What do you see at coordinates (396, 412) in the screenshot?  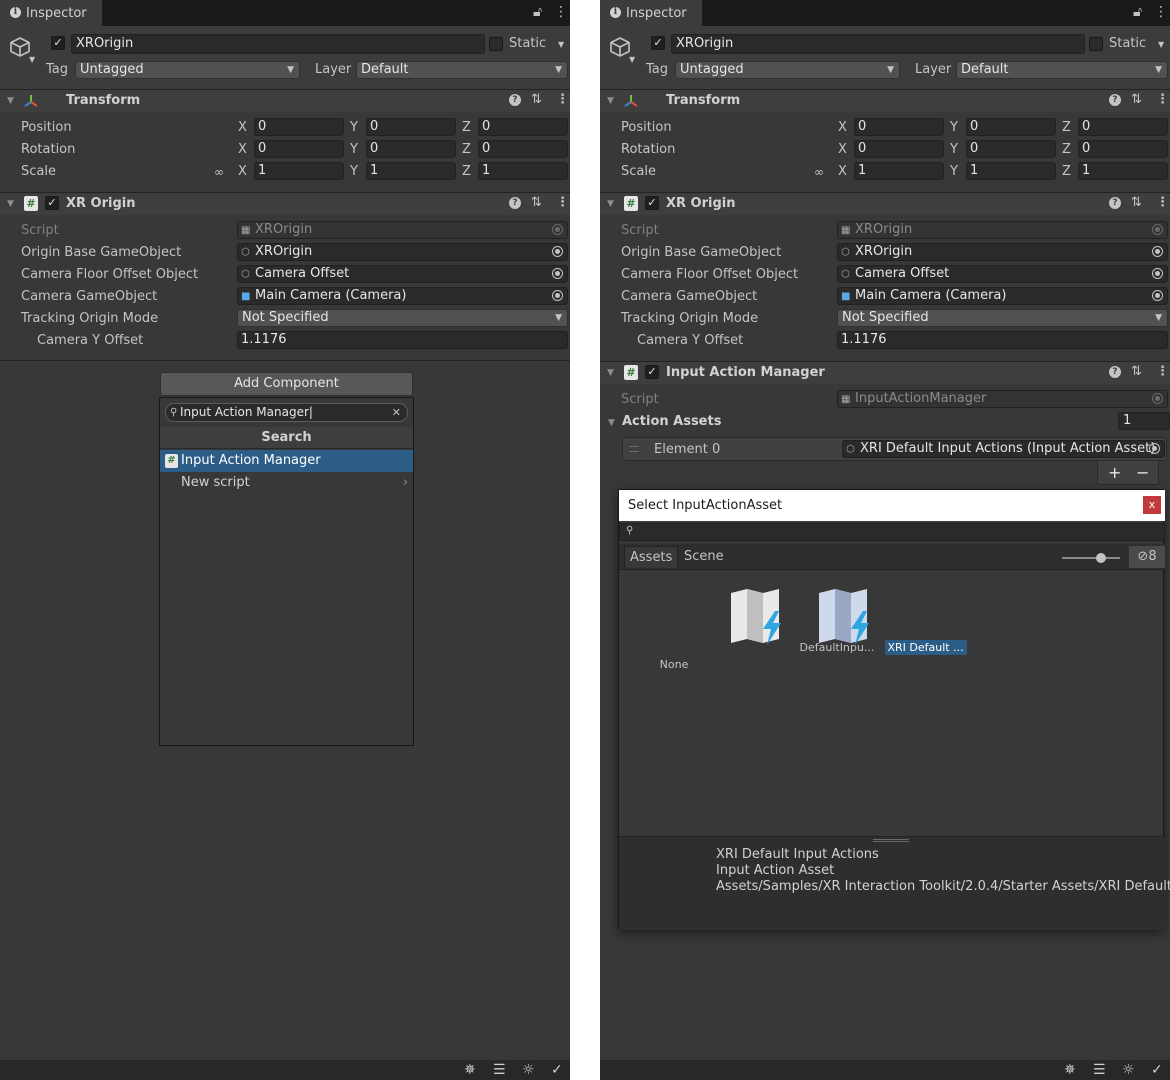 I see `clear-icon: ✕` at bounding box center [396, 412].